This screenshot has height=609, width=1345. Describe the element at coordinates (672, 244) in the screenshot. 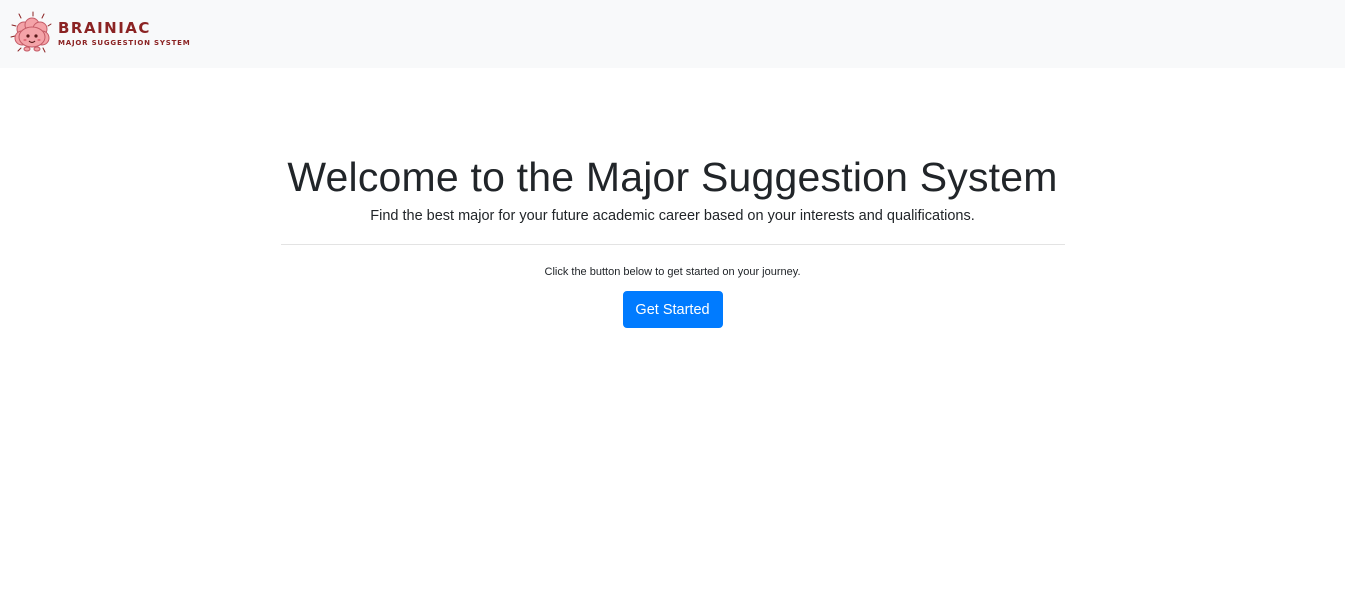

I see `divider` at that location.